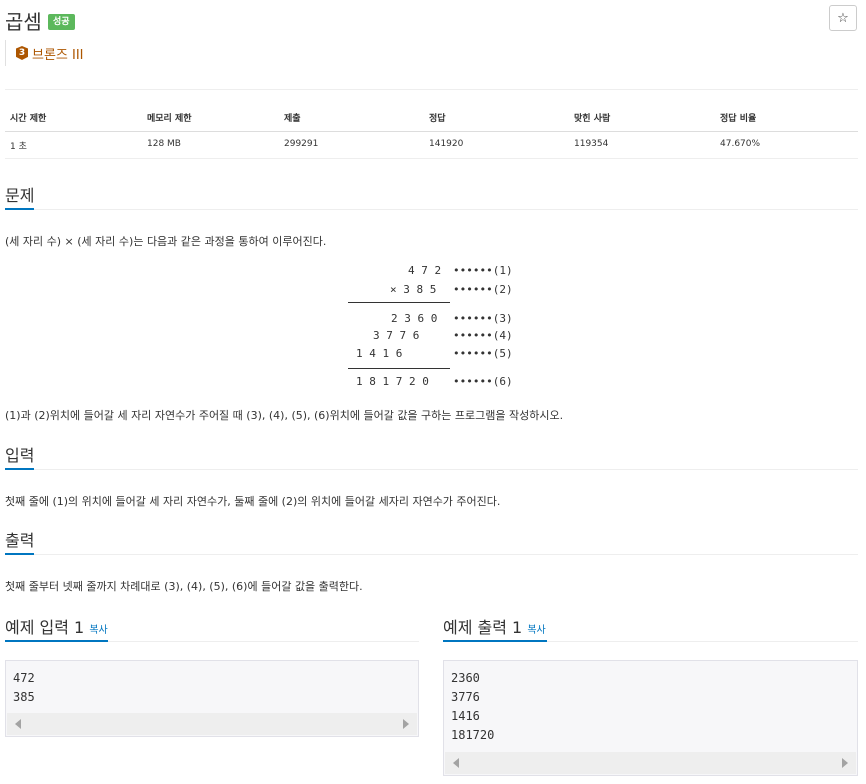 This screenshot has width=866, height=784. What do you see at coordinates (169, 119) in the screenshot?
I see `header-memory-limit: 메모리 제한` at bounding box center [169, 119].